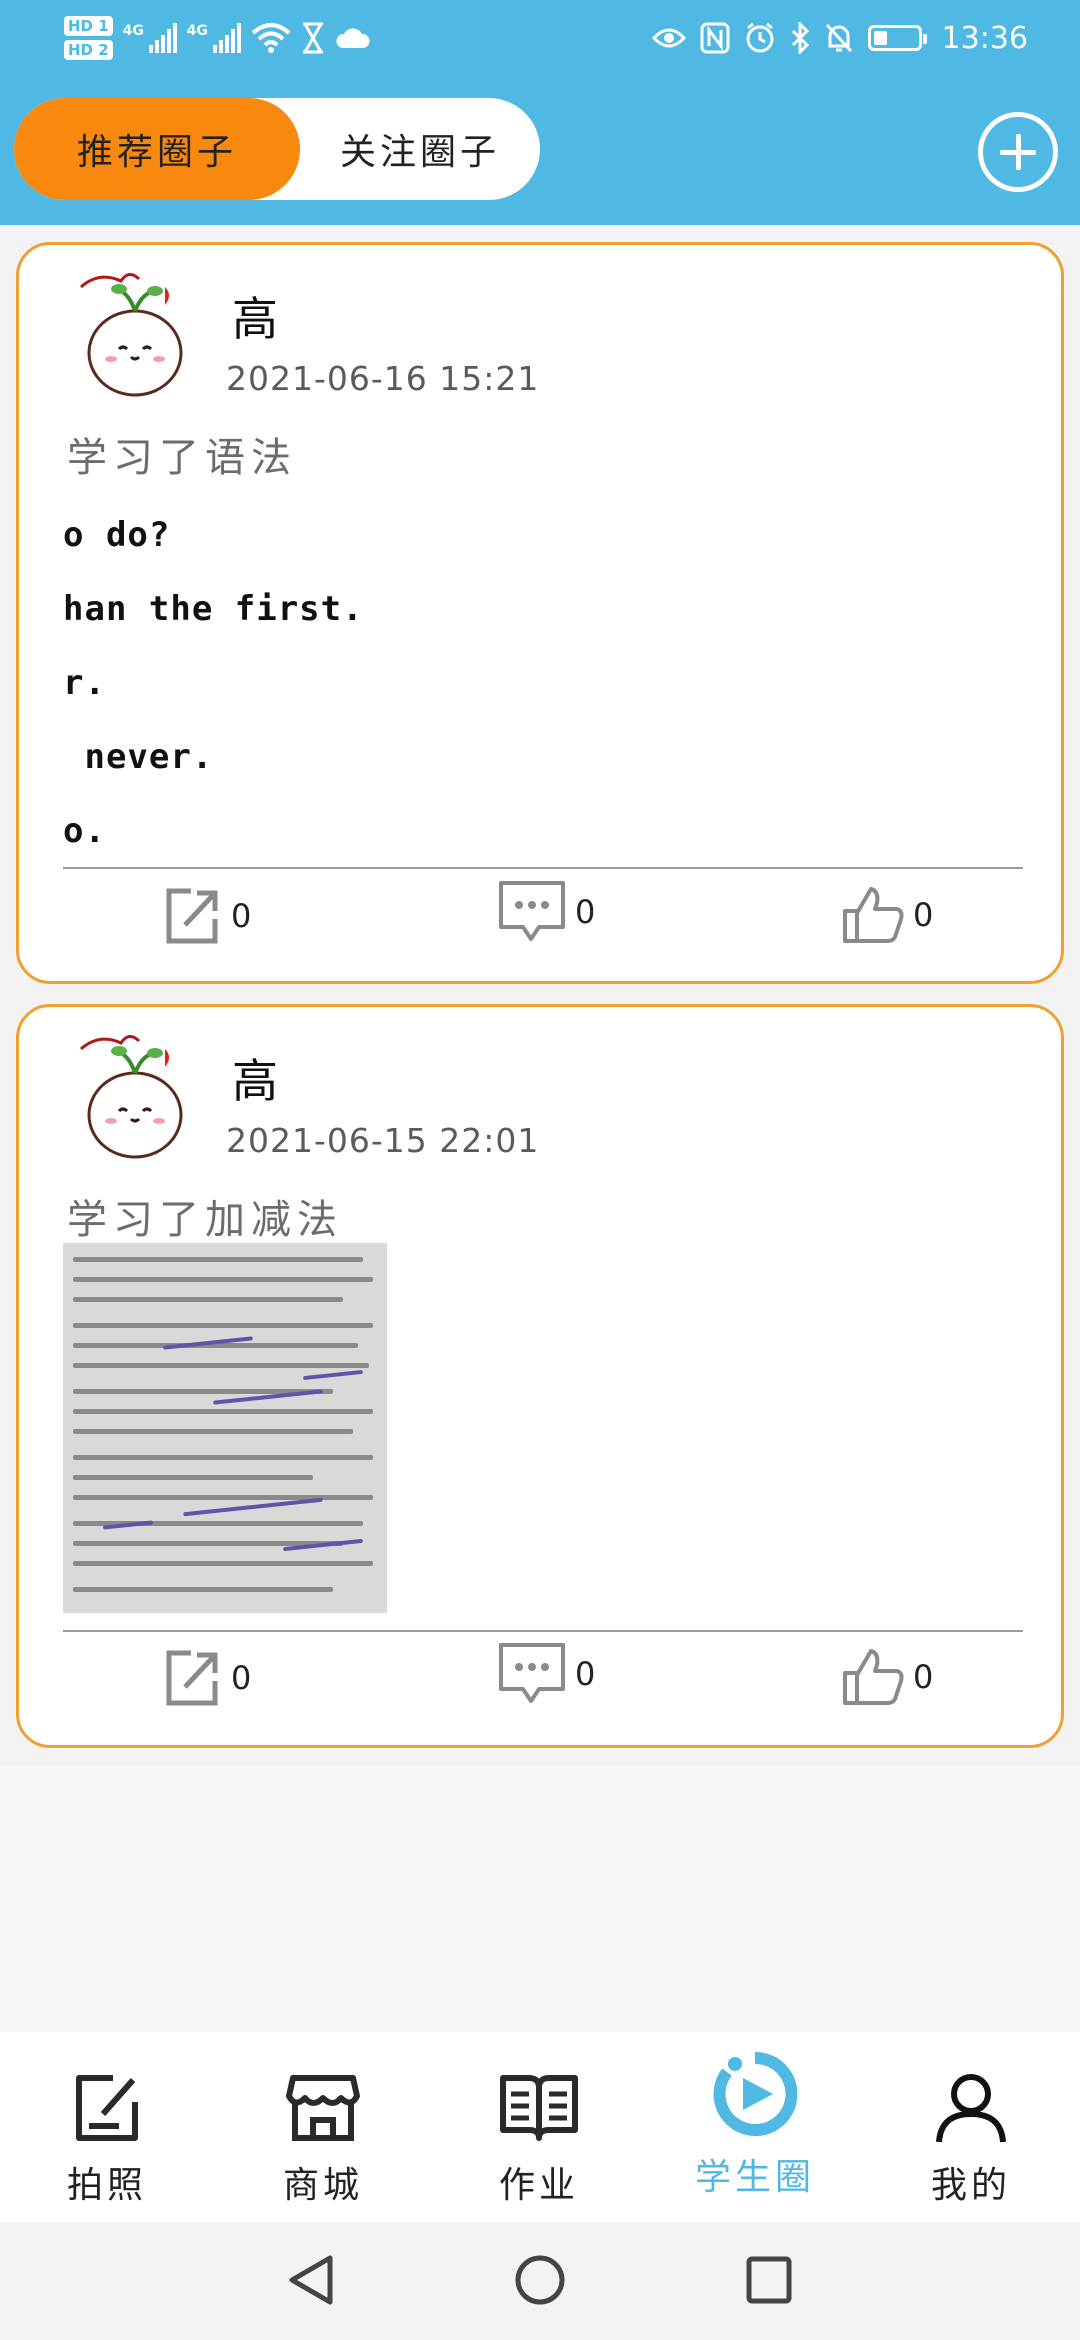 The height and width of the screenshot is (2340, 1080). Describe the element at coordinates (715, 38) in the screenshot. I see `nfc-icon` at that location.